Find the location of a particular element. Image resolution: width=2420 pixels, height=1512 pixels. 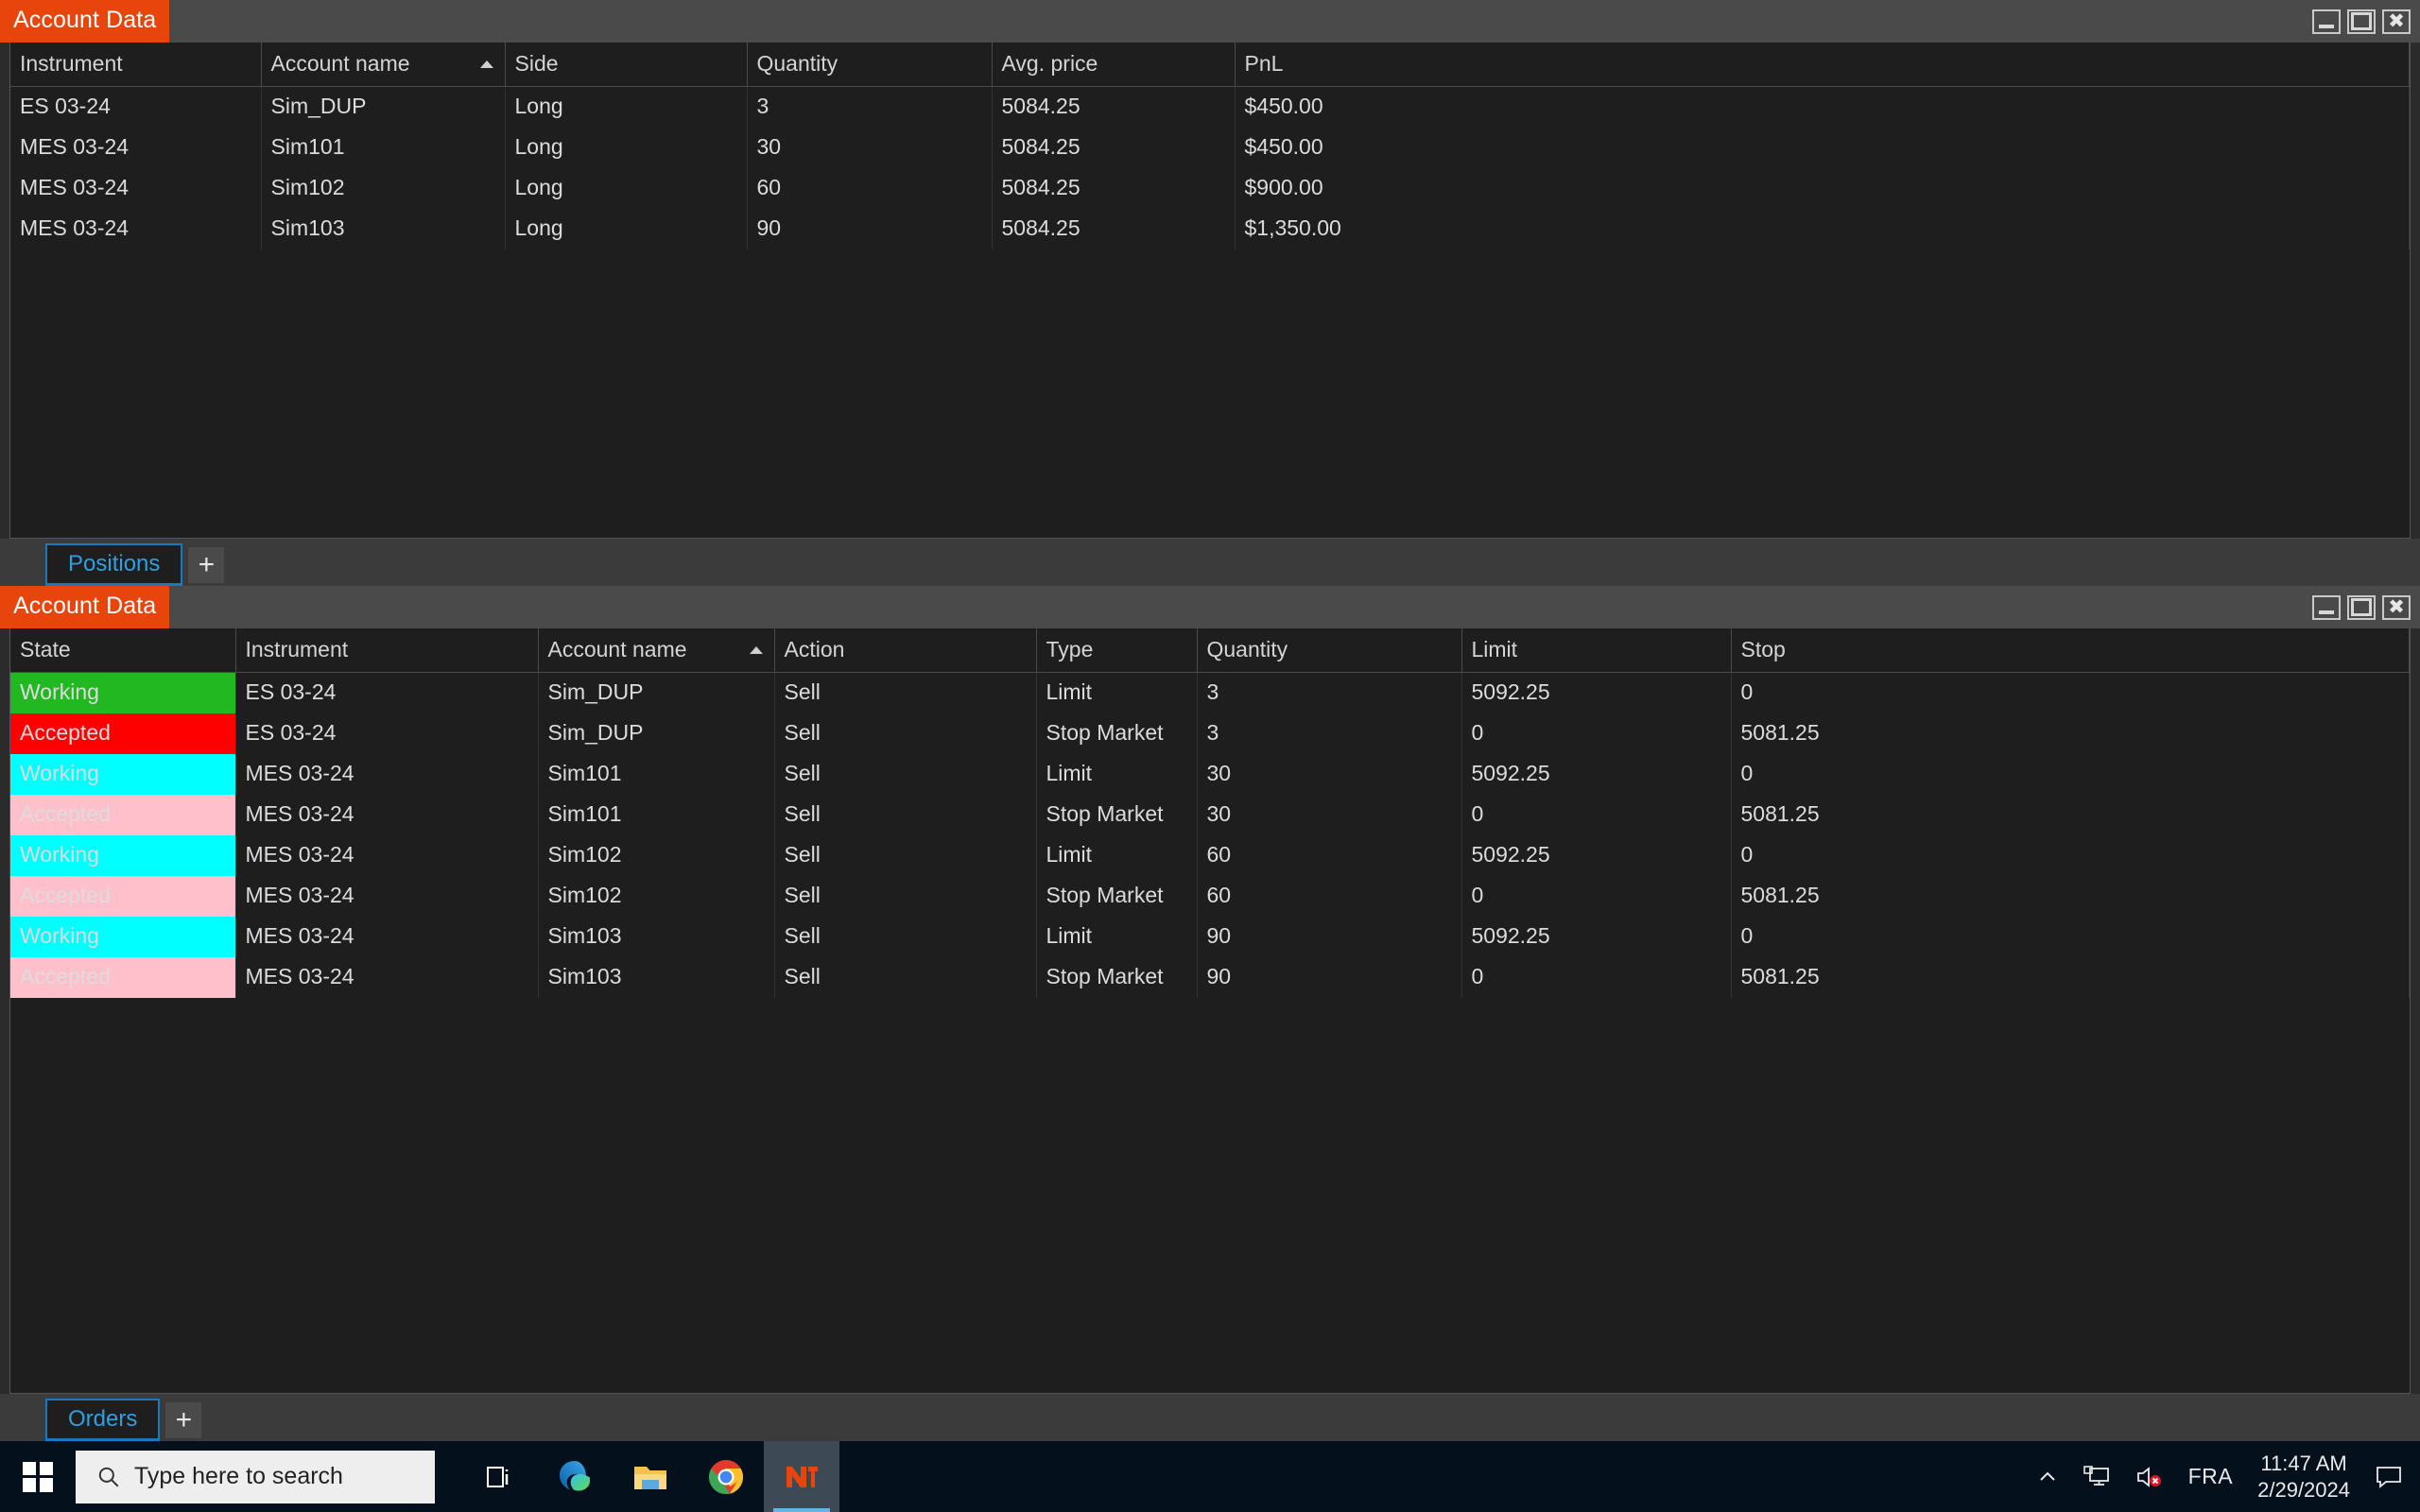

status-badge: Accepted is located at coordinates (123, 977).